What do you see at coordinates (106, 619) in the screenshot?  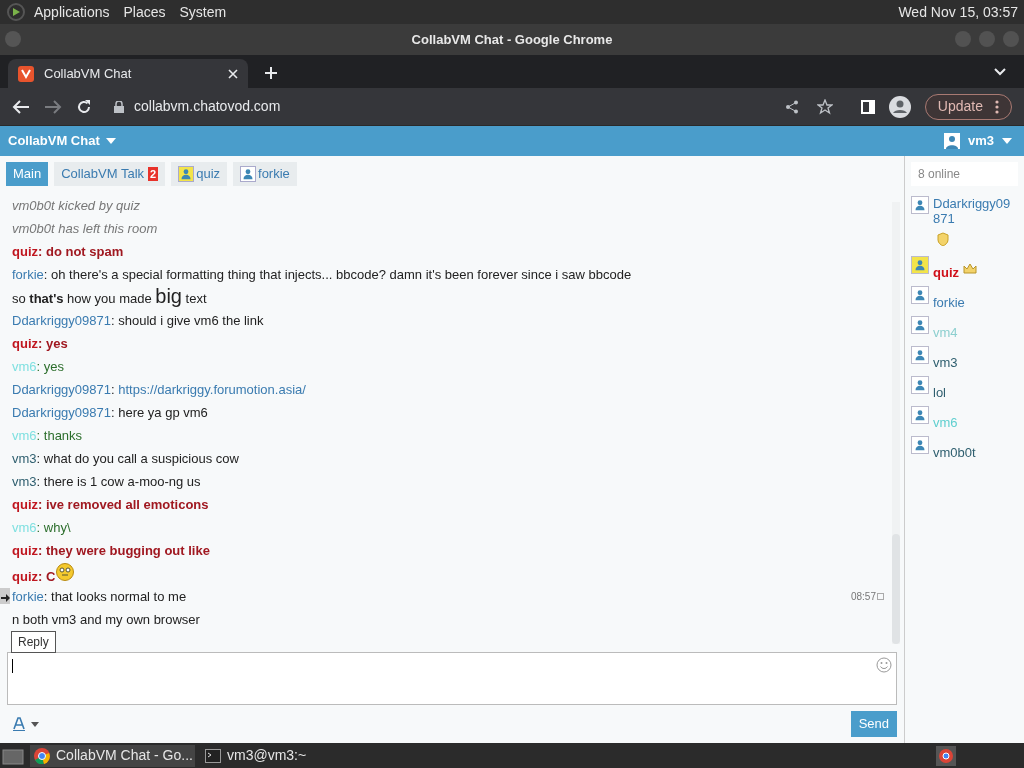 I see `chat-message: n both vm3 and my own browser` at bounding box center [106, 619].